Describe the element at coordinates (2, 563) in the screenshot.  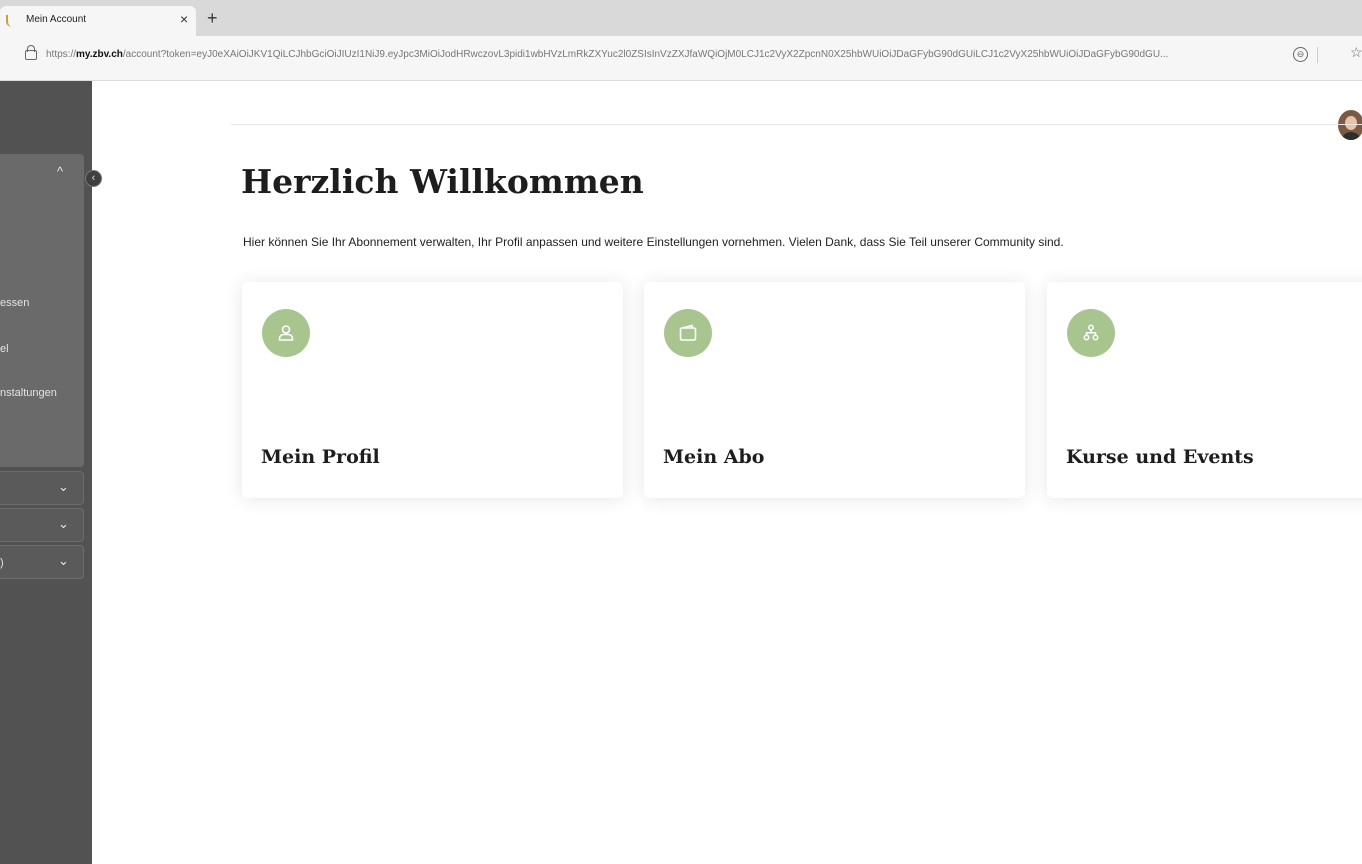
I see `sidebar-section-label: )` at that location.